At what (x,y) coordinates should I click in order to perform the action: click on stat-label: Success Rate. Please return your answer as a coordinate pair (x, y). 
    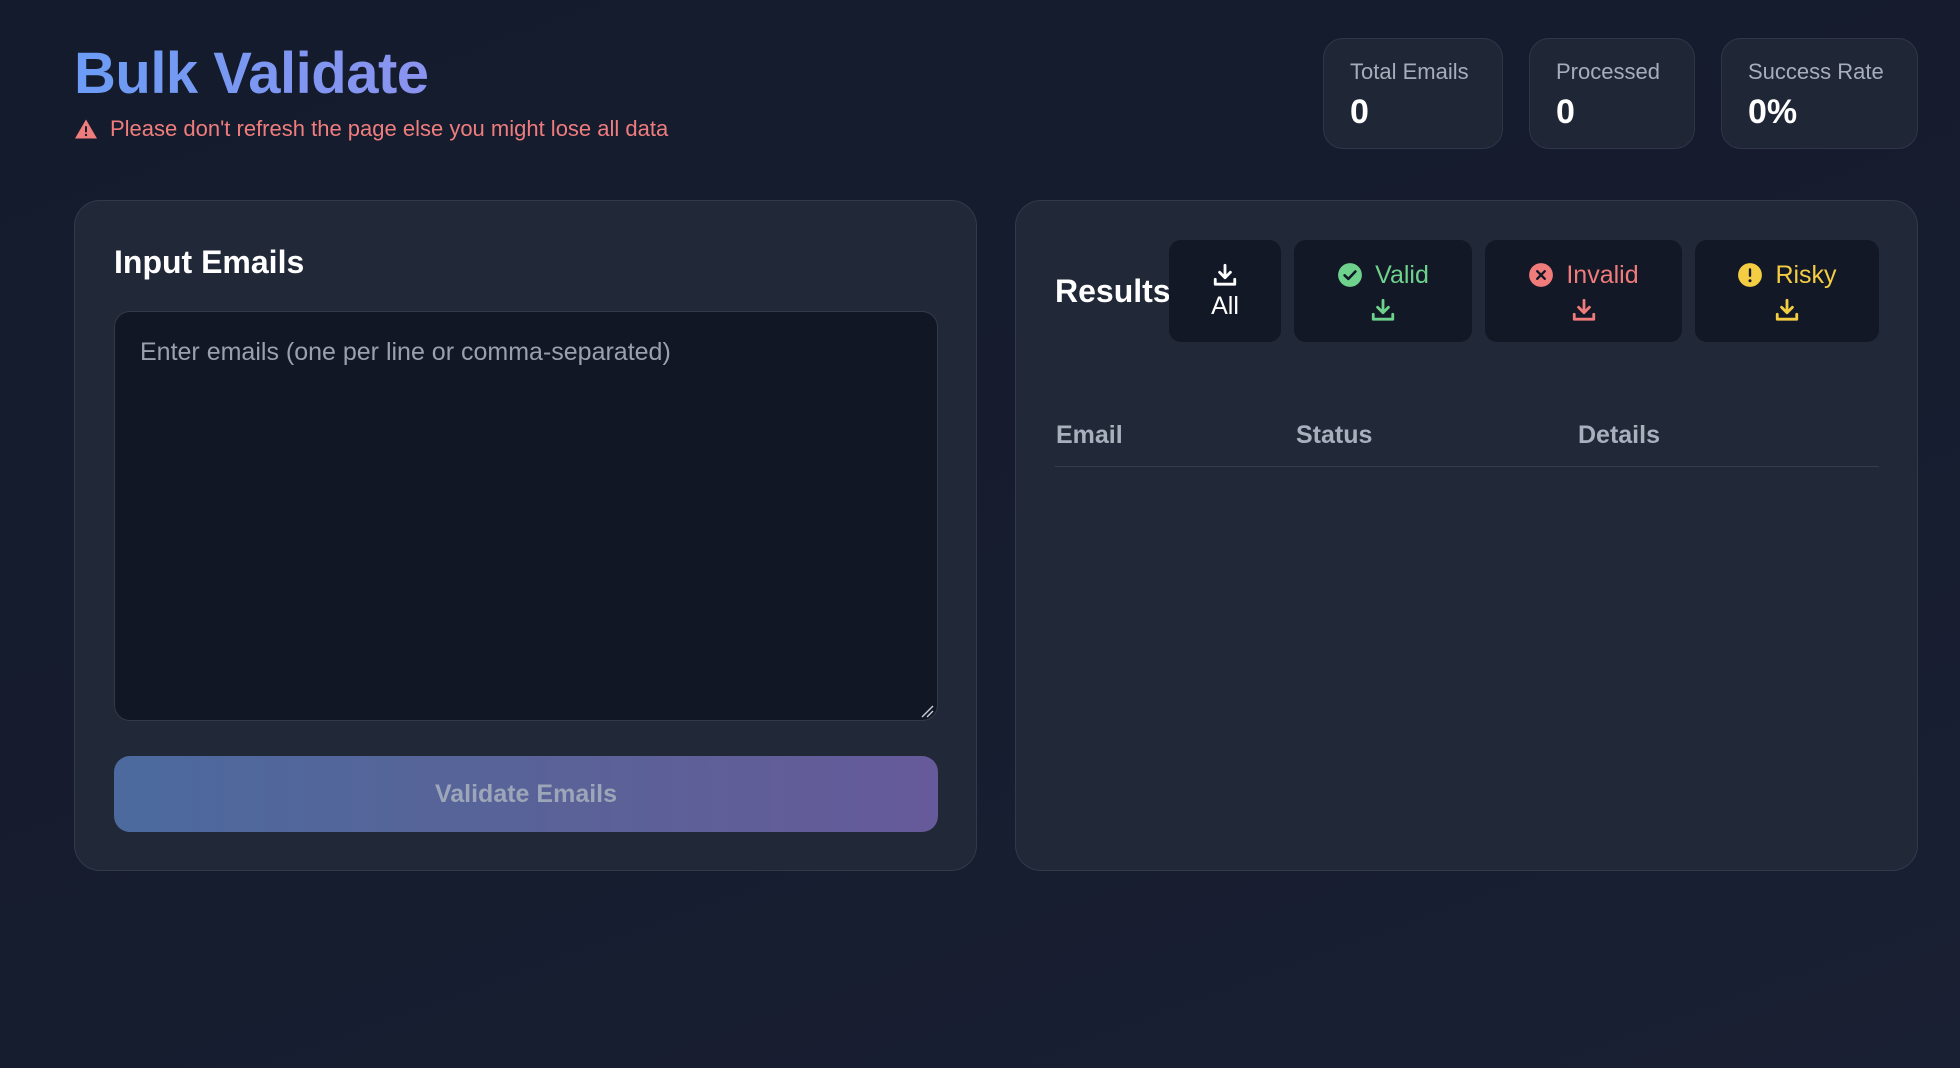
    Looking at the image, I should click on (1816, 71).